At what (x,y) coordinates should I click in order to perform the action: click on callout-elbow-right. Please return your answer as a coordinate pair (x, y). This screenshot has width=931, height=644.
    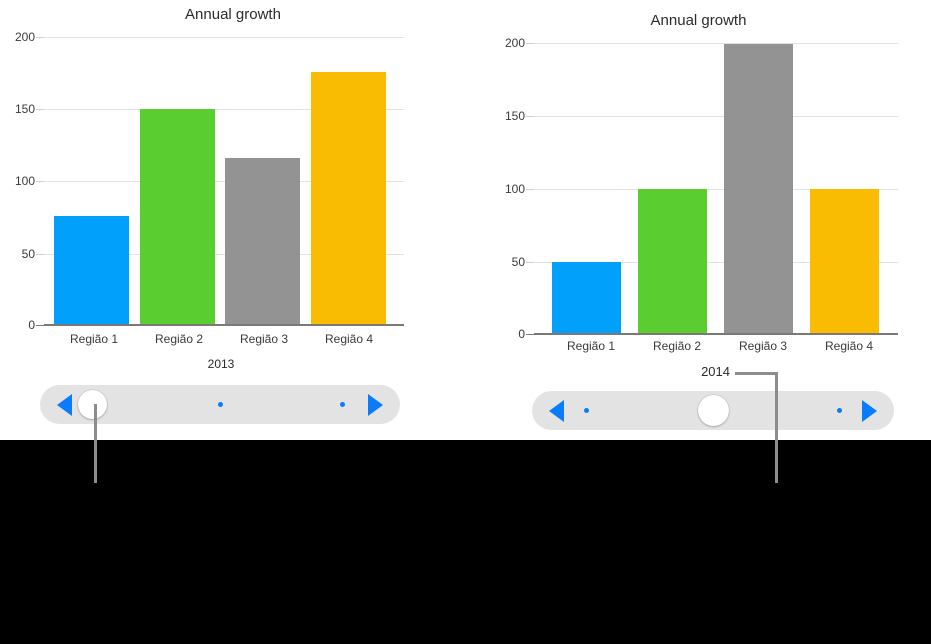
    Looking at the image, I should click on (756, 373).